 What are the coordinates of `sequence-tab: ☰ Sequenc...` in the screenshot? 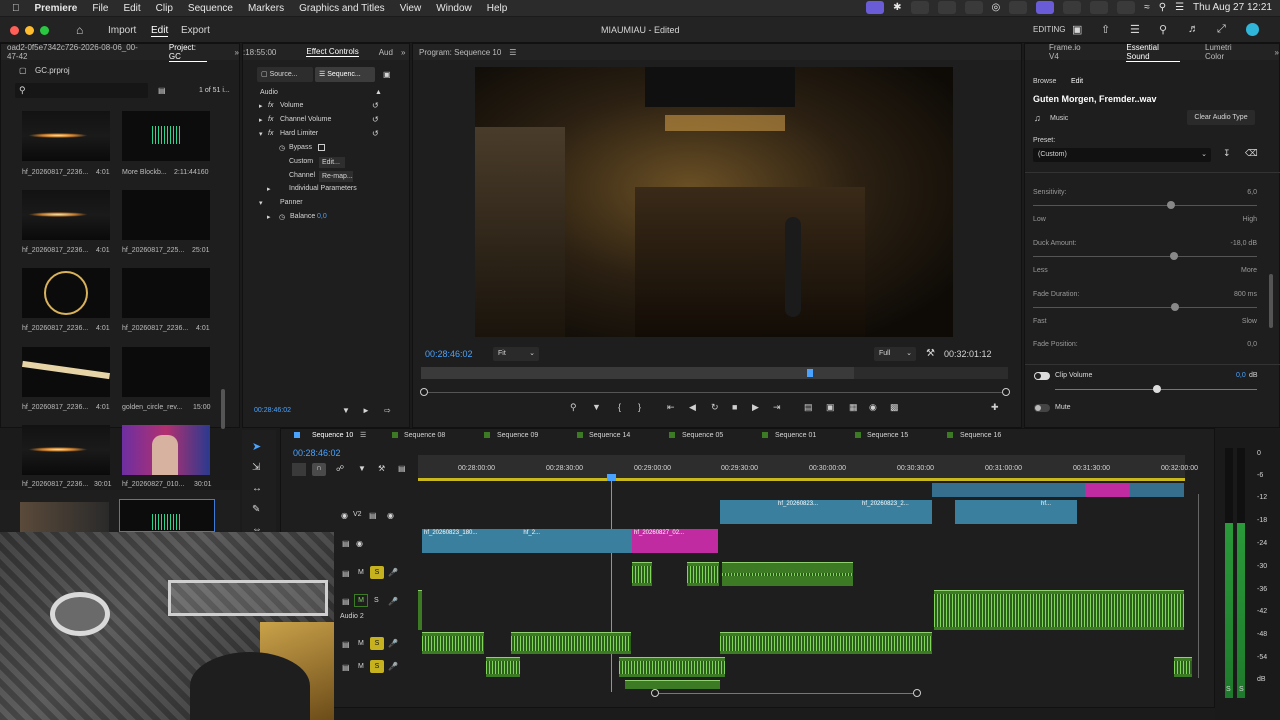 It's located at (345, 74).